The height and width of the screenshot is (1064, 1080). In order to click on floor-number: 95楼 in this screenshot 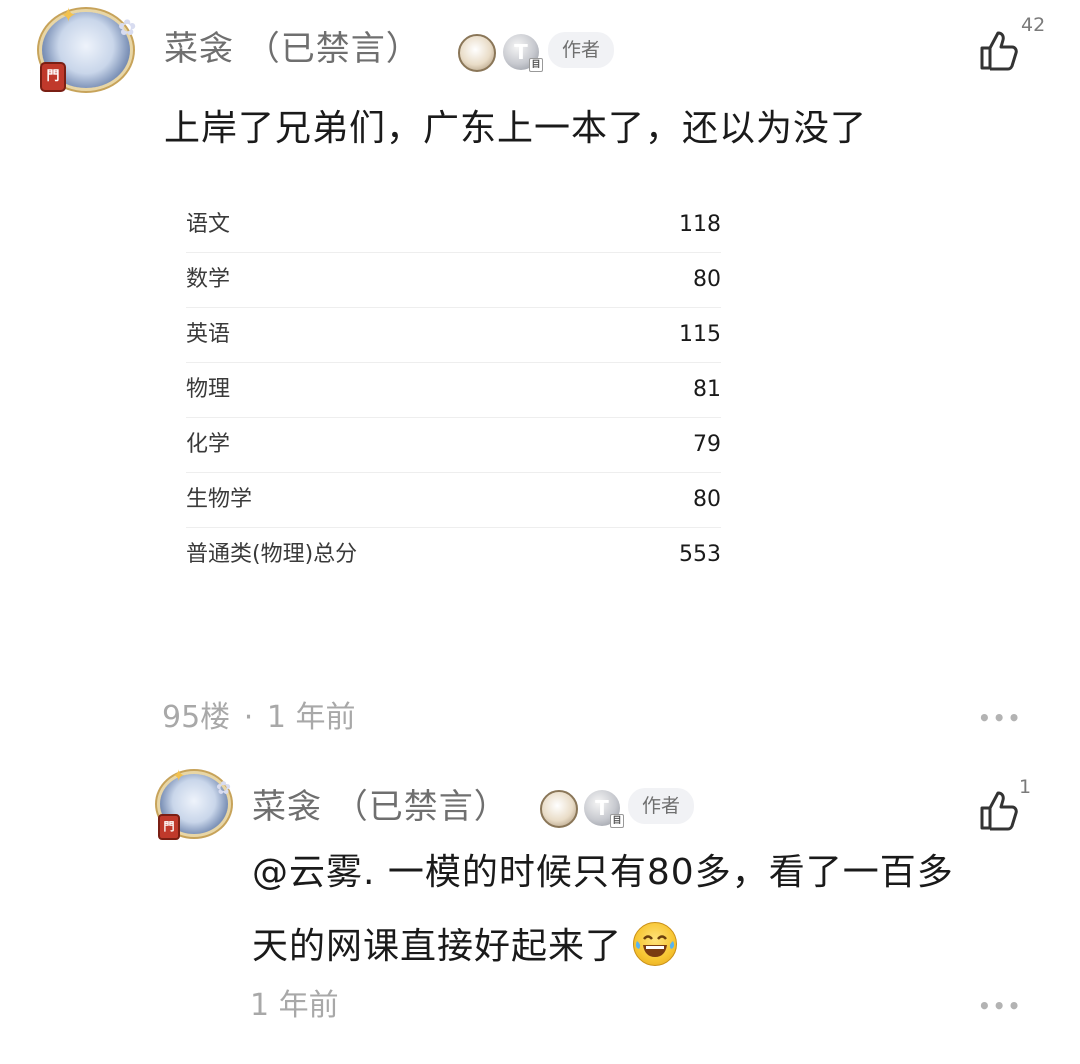, I will do `click(196, 717)`.